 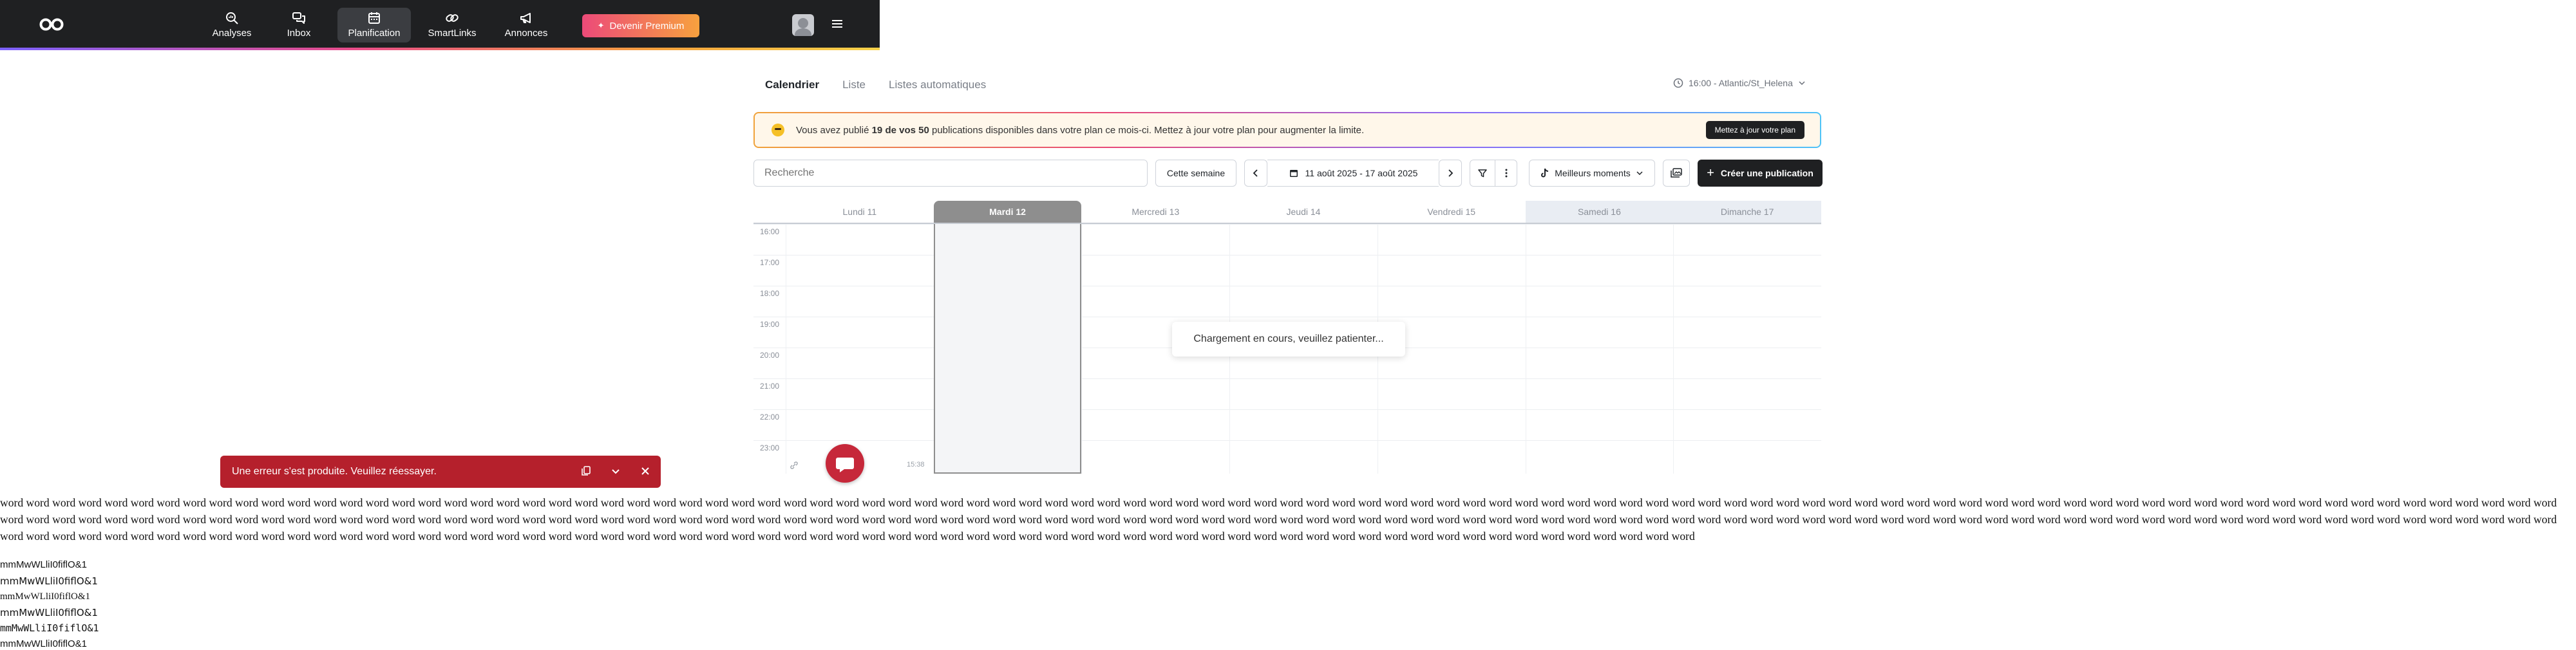 What do you see at coordinates (586, 472) in the screenshot?
I see `copy-icon` at bounding box center [586, 472].